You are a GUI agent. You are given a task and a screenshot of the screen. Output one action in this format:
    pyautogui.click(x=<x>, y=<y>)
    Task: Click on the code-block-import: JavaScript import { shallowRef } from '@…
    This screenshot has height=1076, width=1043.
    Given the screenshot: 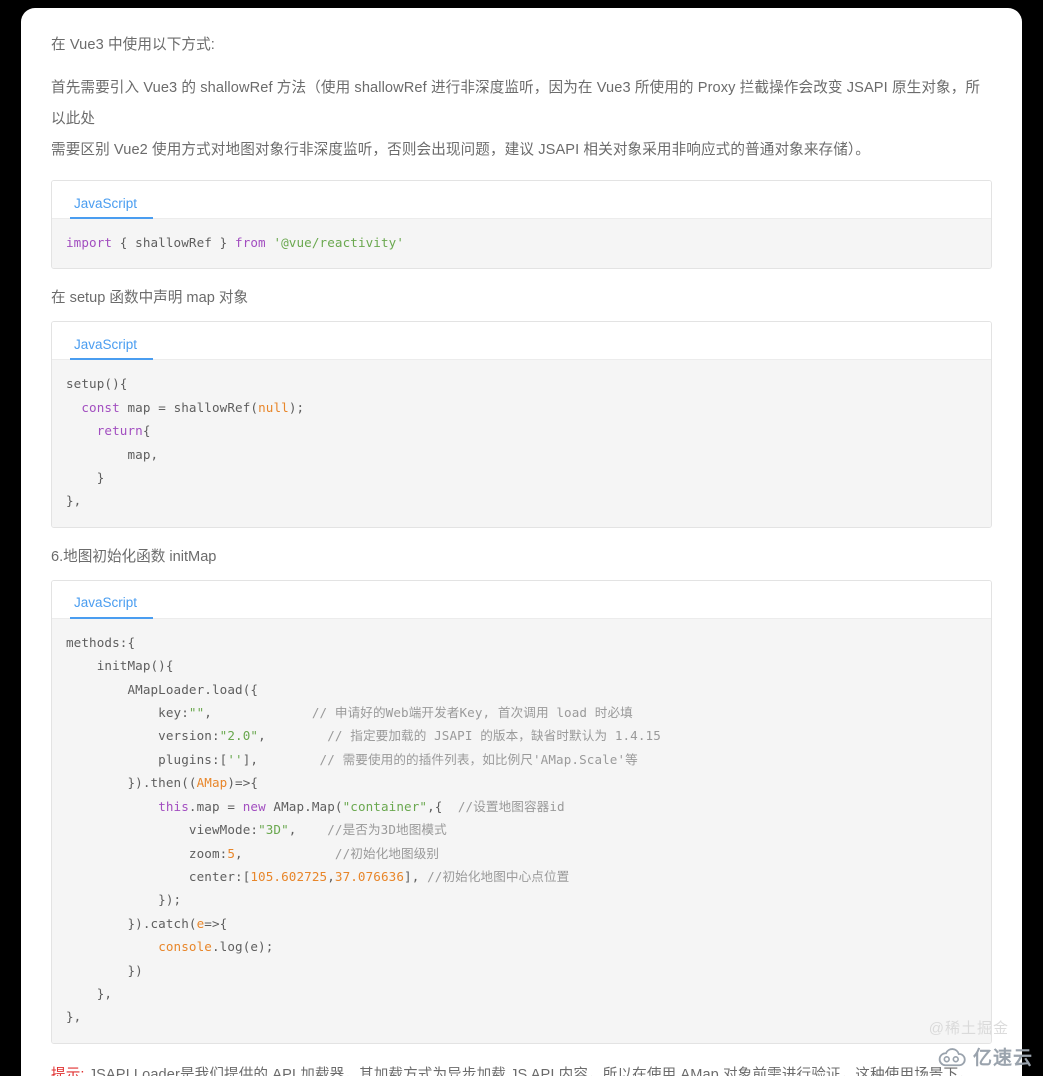 What is the action you would take?
    pyautogui.click(x=521, y=225)
    